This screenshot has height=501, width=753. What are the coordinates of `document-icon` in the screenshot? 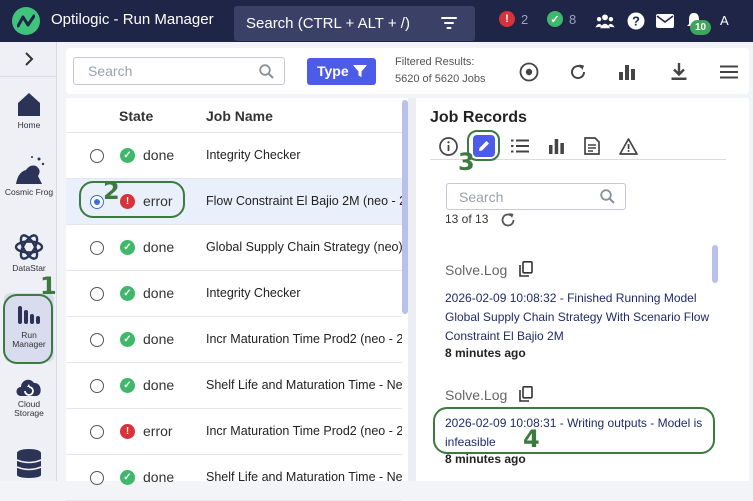 It's located at (592, 146).